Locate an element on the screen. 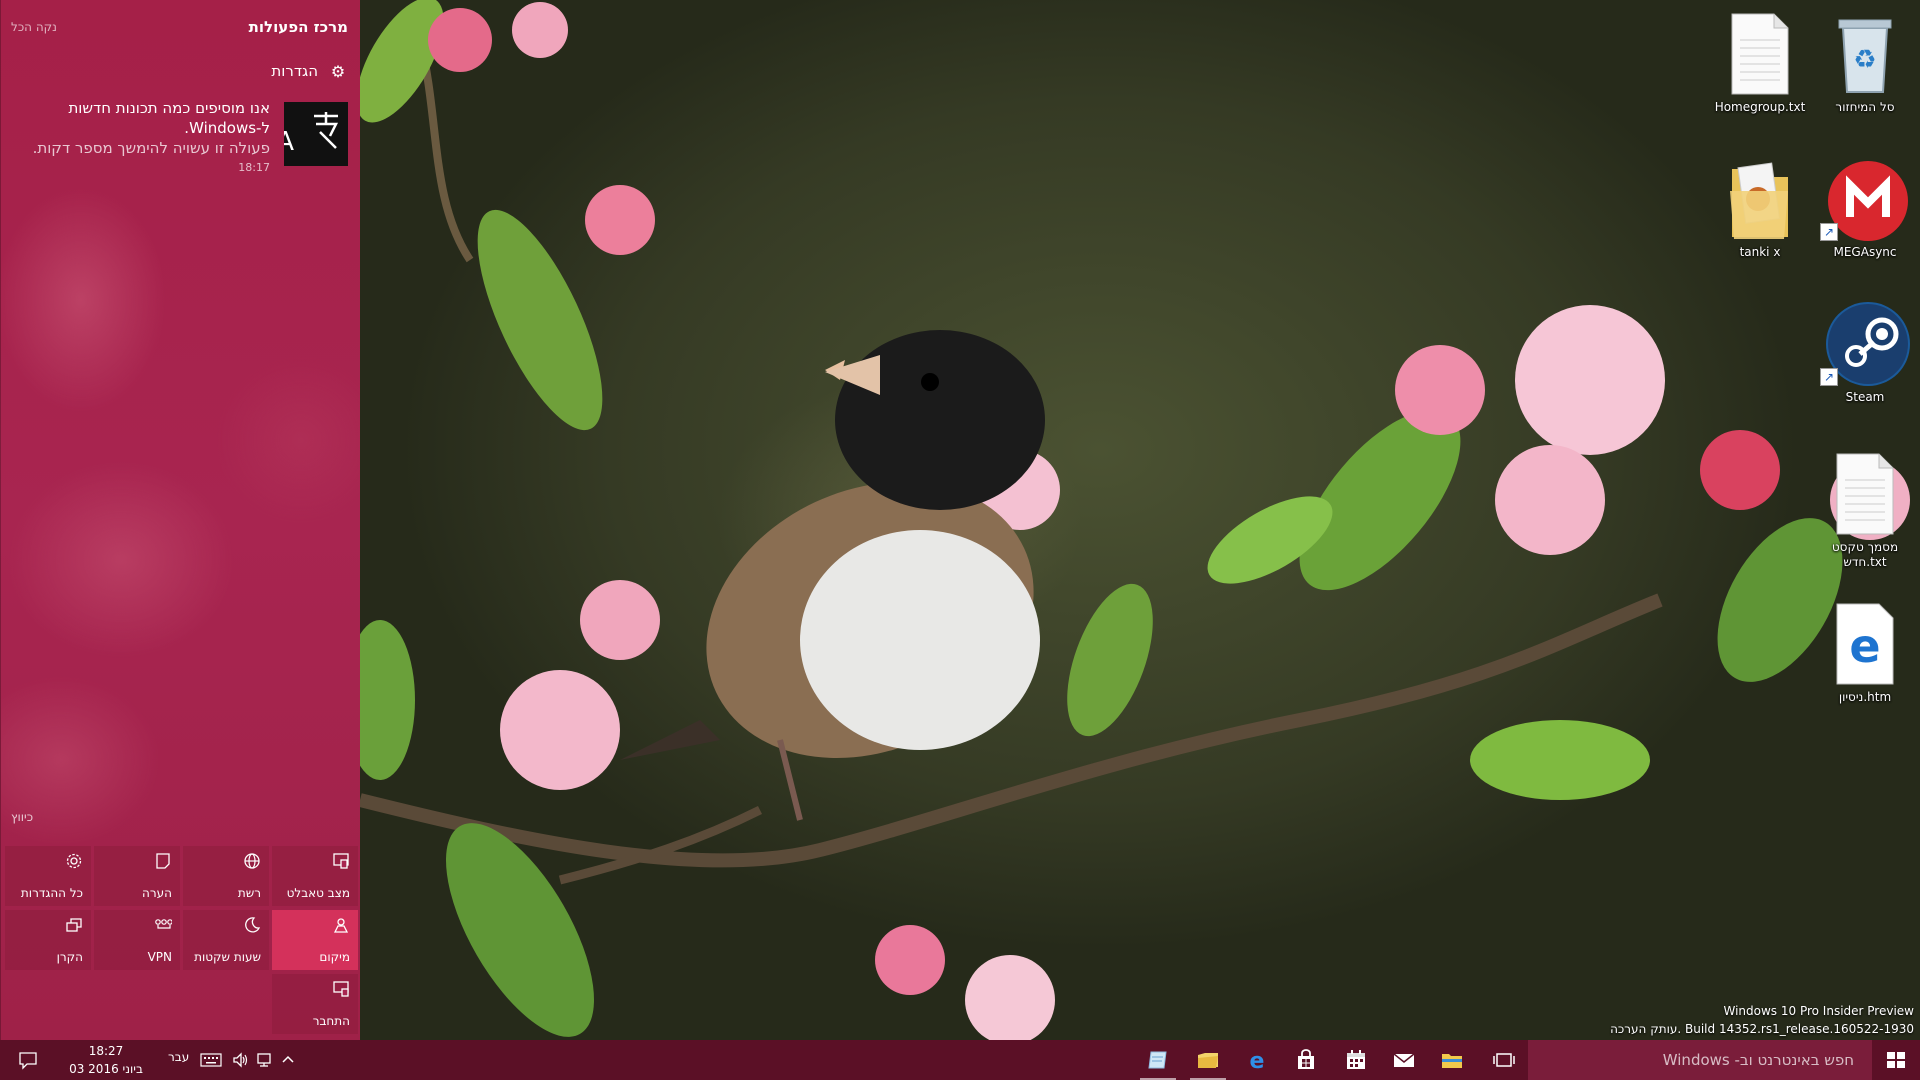  desktop-icon-tanki-x: tanki x is located at coordinates (1760, 207).